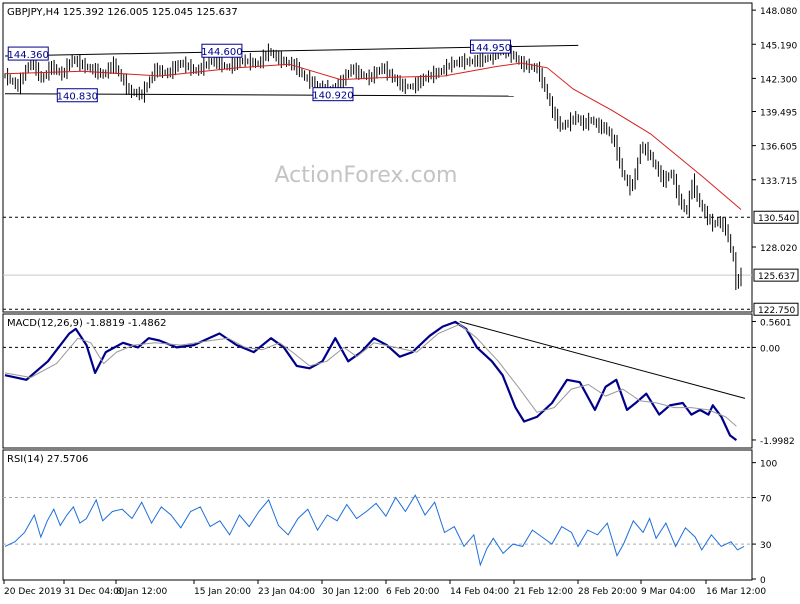  Describe the element at coordinates (668, 592) in the screenshot. I see `x-tick-label: 9 Mar 04:00` at that location.